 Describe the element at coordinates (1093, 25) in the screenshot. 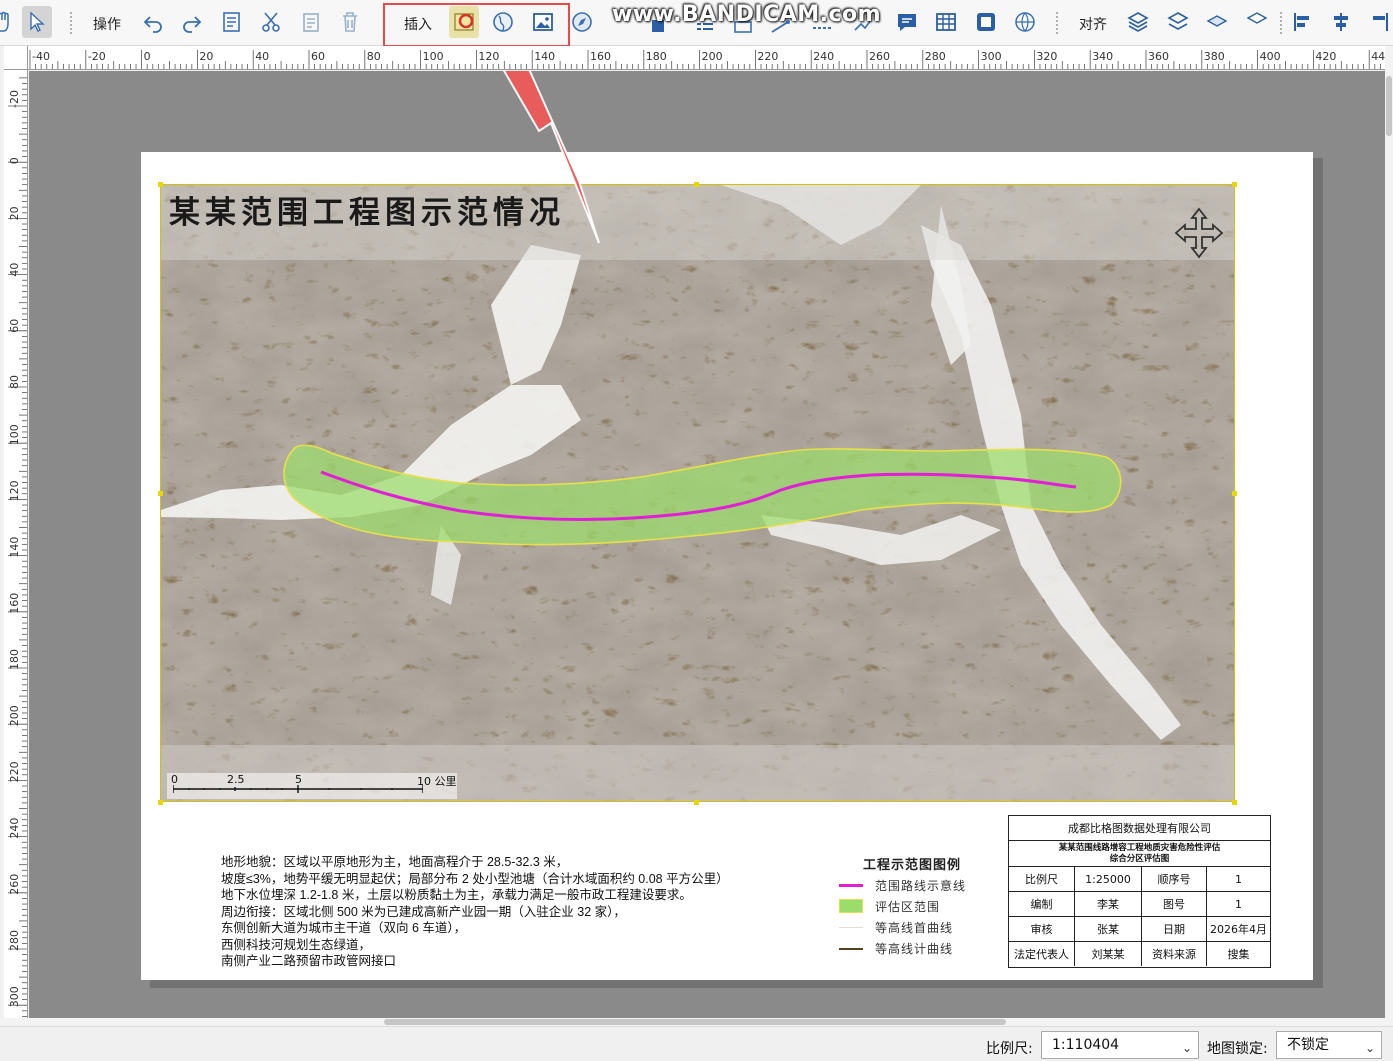

I see `align-label: 对齐` at that location.